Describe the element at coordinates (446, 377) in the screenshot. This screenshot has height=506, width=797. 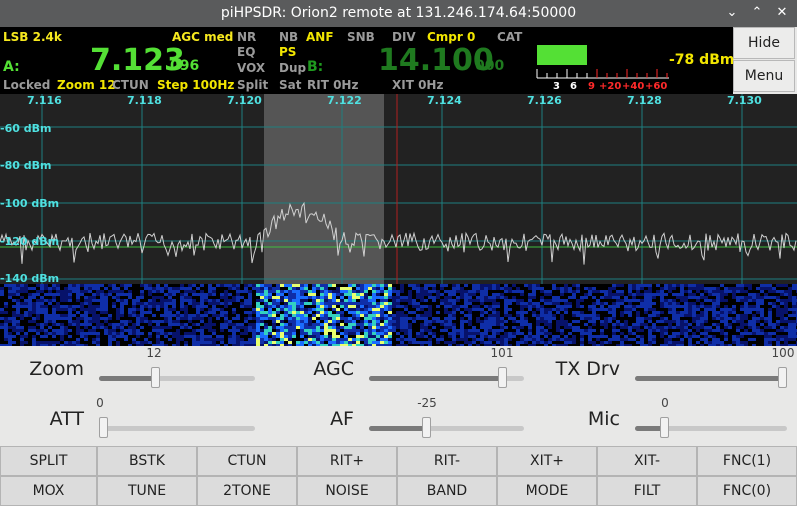
I see `agc-slider` at that location.